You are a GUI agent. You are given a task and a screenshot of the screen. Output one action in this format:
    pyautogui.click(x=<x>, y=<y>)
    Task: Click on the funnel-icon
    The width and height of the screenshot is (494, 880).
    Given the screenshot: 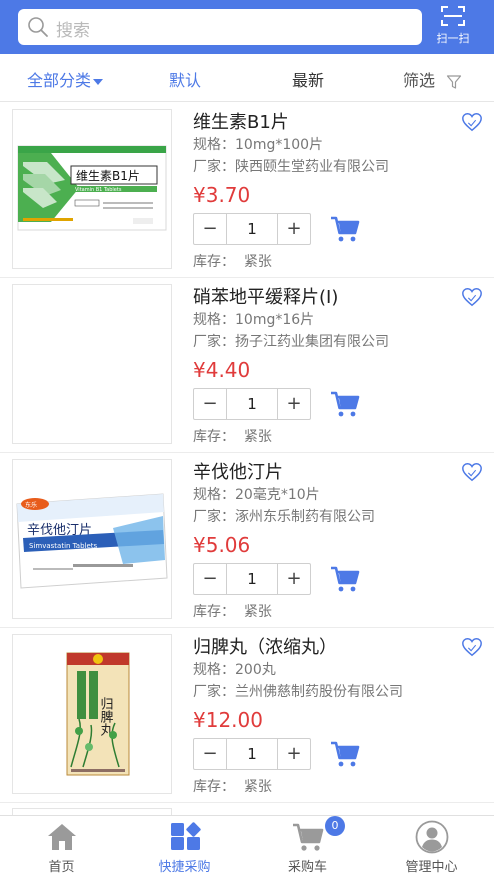 What is the action you would take?
    pyautogui.click(x=454, y=81)
    